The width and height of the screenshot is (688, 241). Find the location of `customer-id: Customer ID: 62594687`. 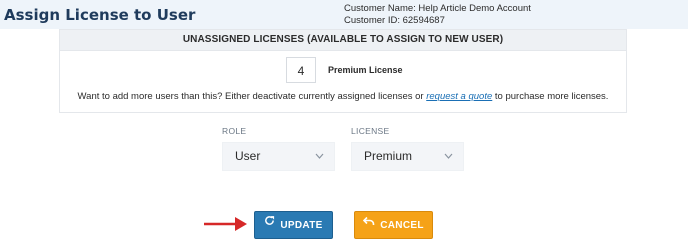

customer-id: Customer ID: 62594687 is located at coordinates (394, 20).